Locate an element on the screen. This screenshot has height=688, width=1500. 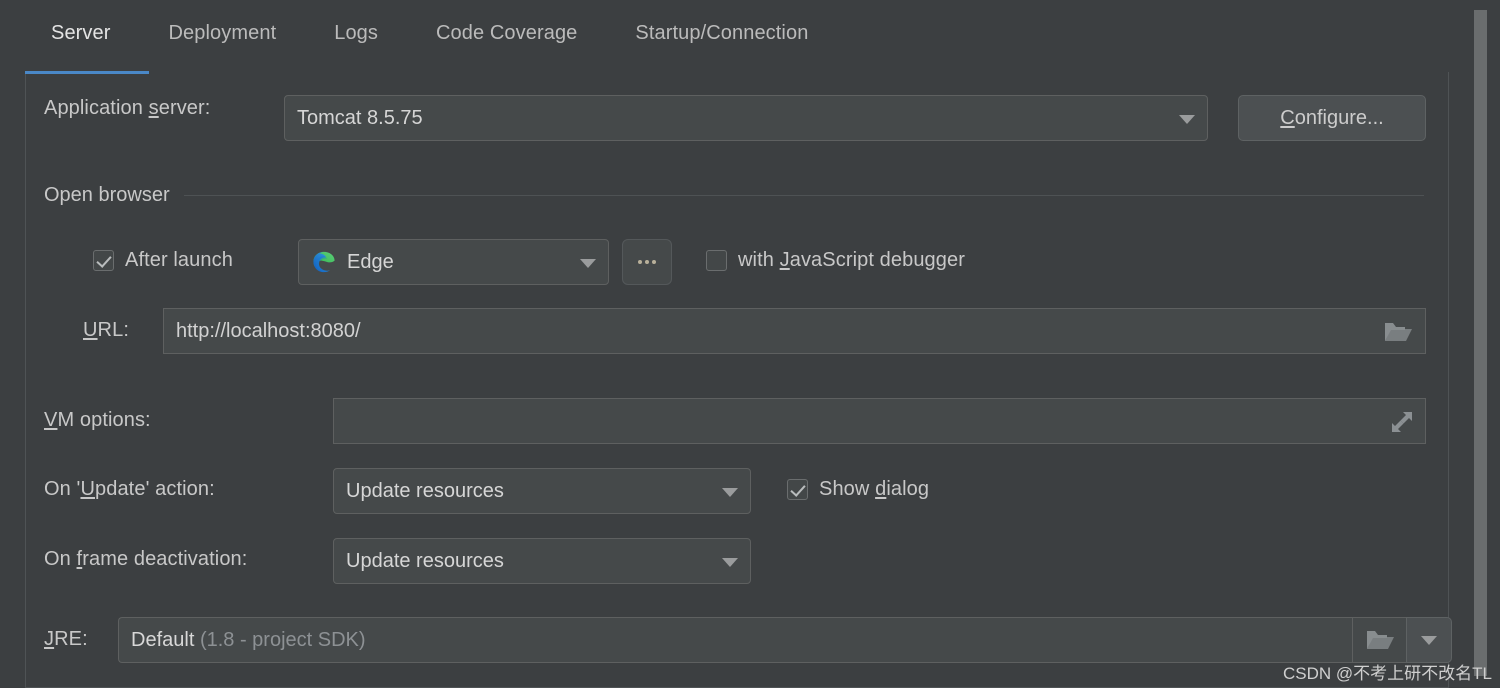
on-frame-deactivation-row: On frame deactivation: is located at coordinates (145, 559).